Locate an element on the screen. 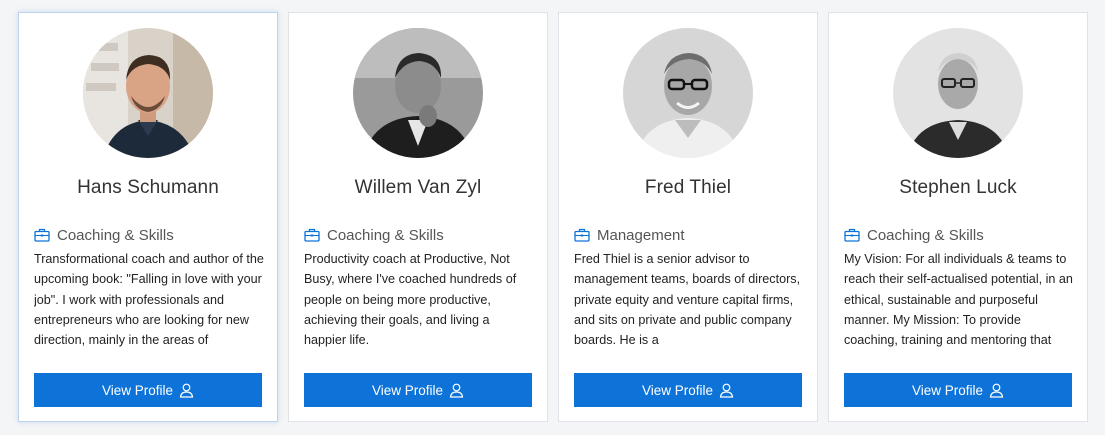 This screenshot has width=1105, height=435. coach-name: Fred Thiel is located at coordinates (688, 188).